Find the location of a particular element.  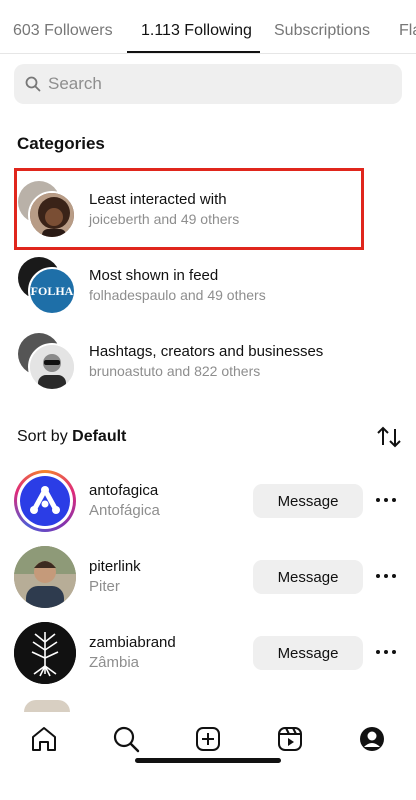

search-input is located at coordinates (218, 84).